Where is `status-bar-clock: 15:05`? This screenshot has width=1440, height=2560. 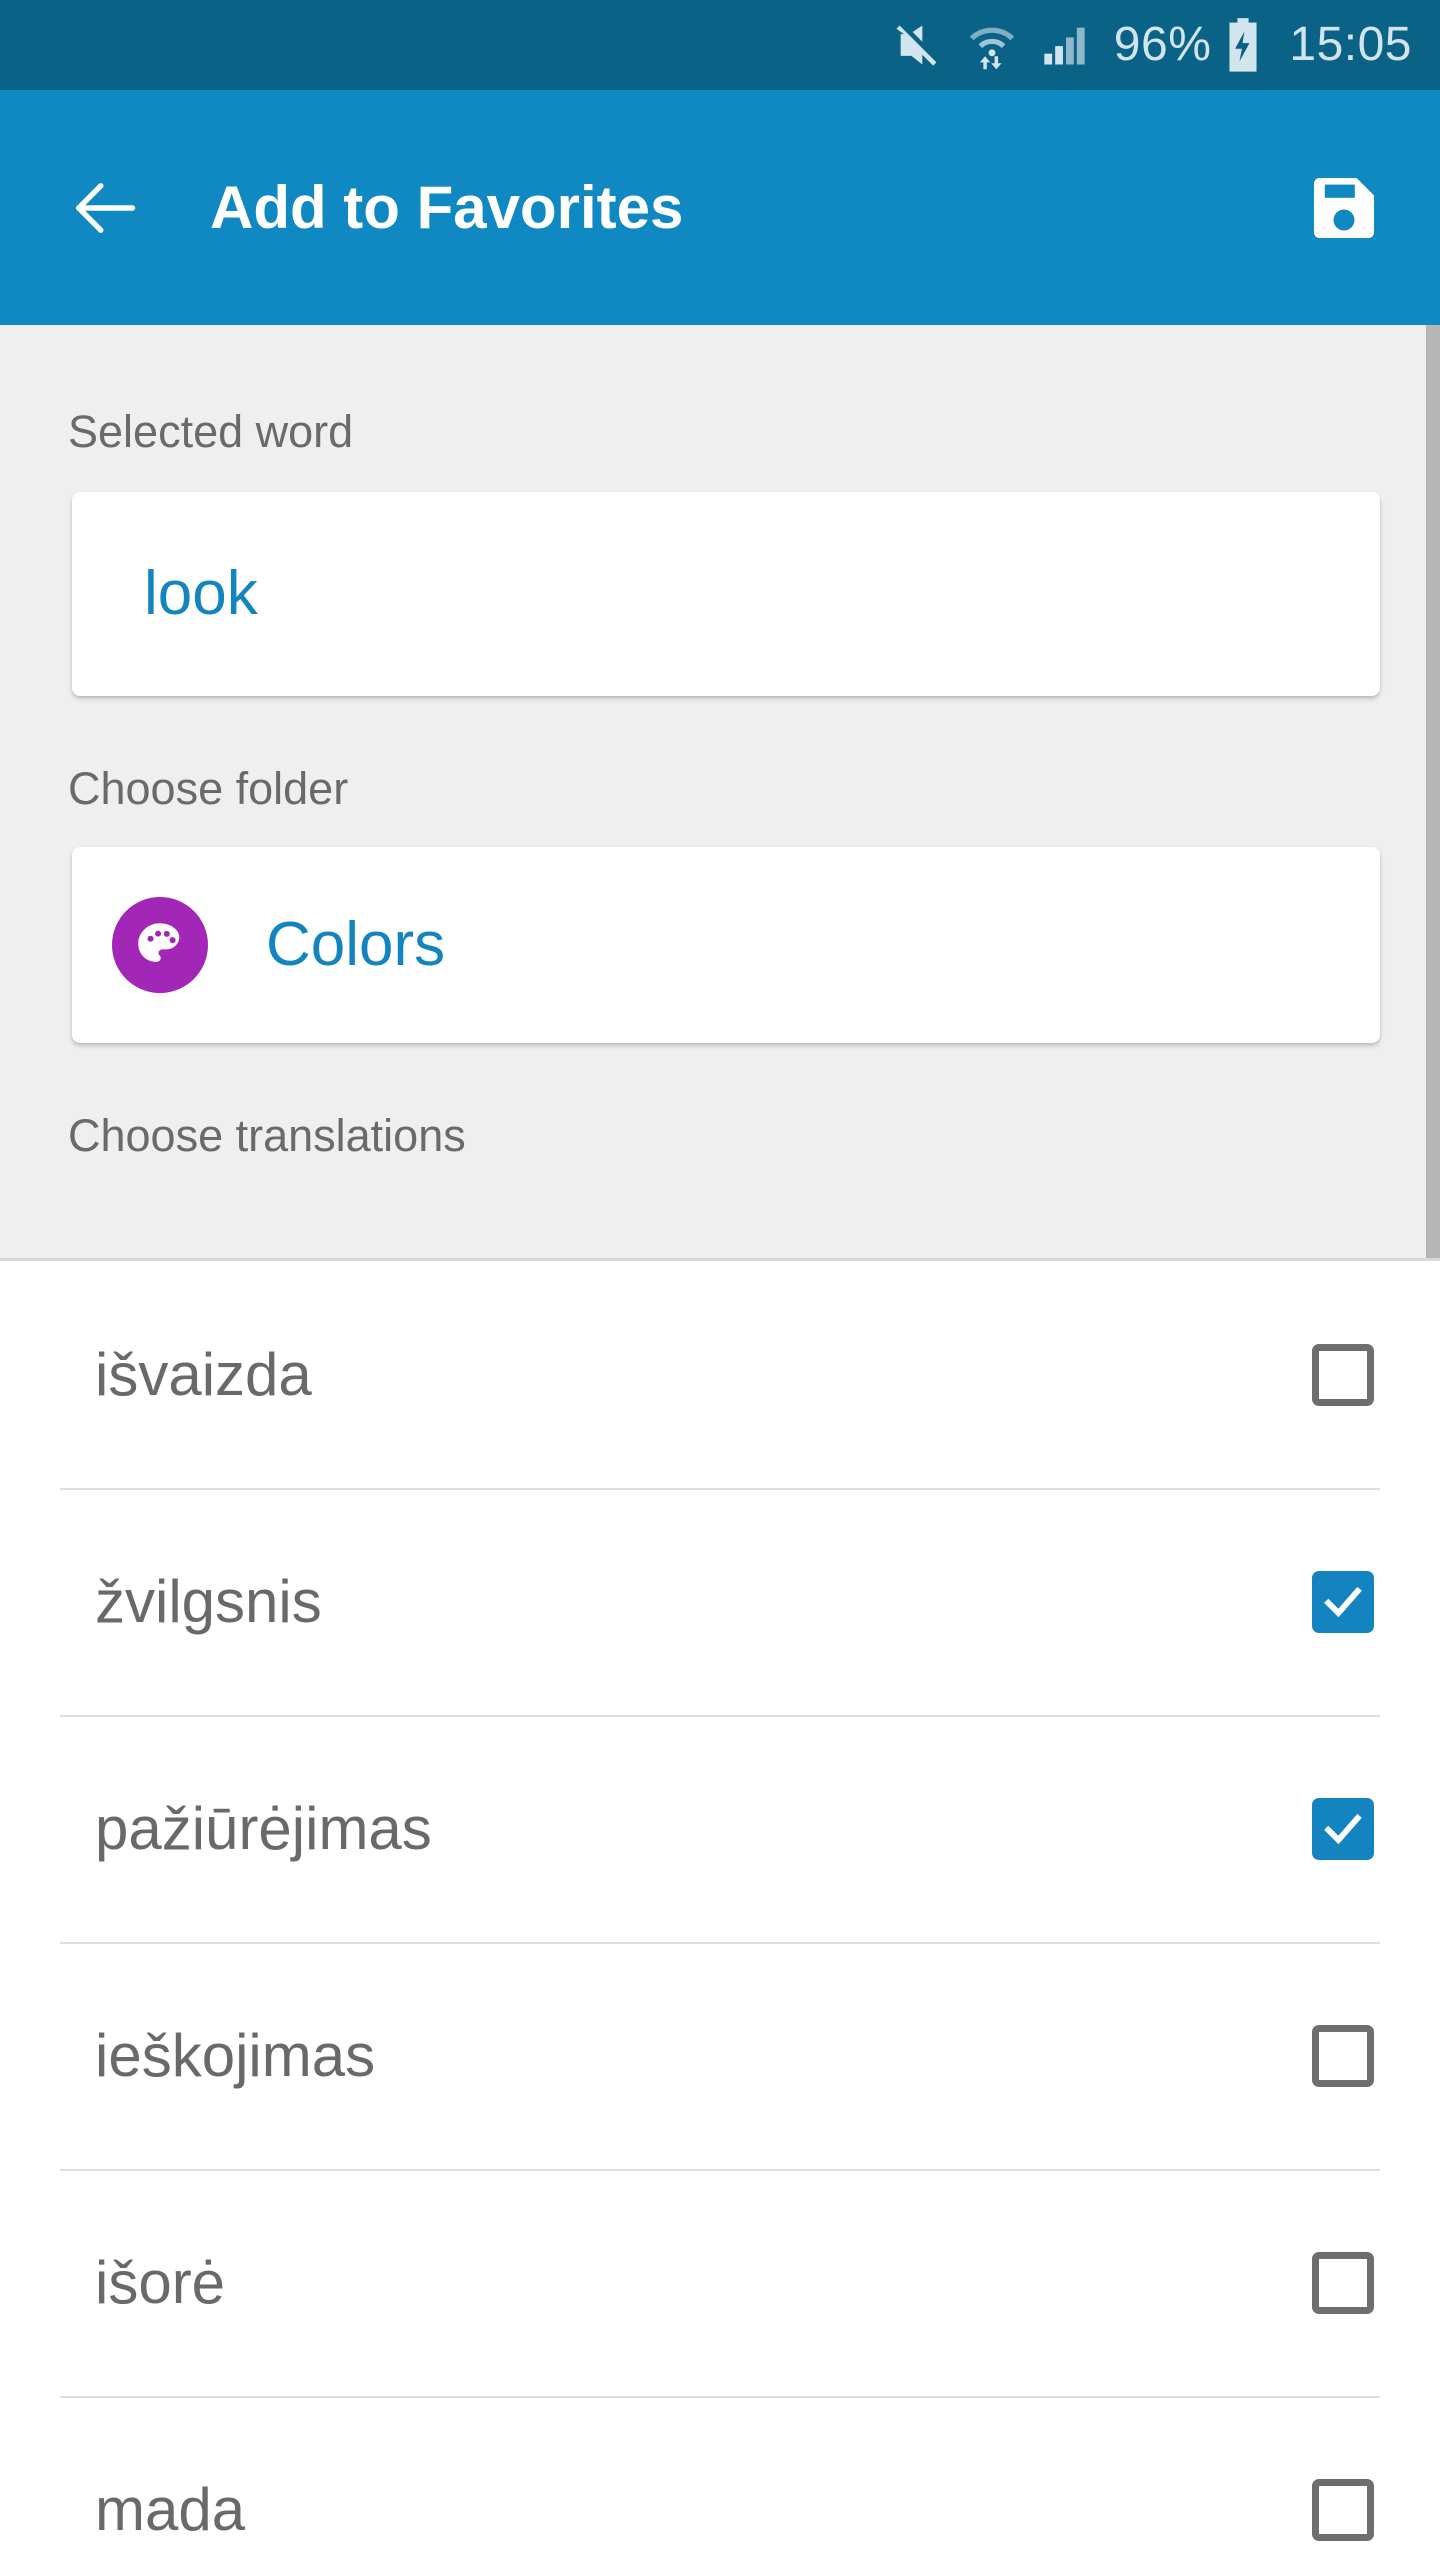 status-bar-clock: 15:05 is located at coordinates (1350, 44).